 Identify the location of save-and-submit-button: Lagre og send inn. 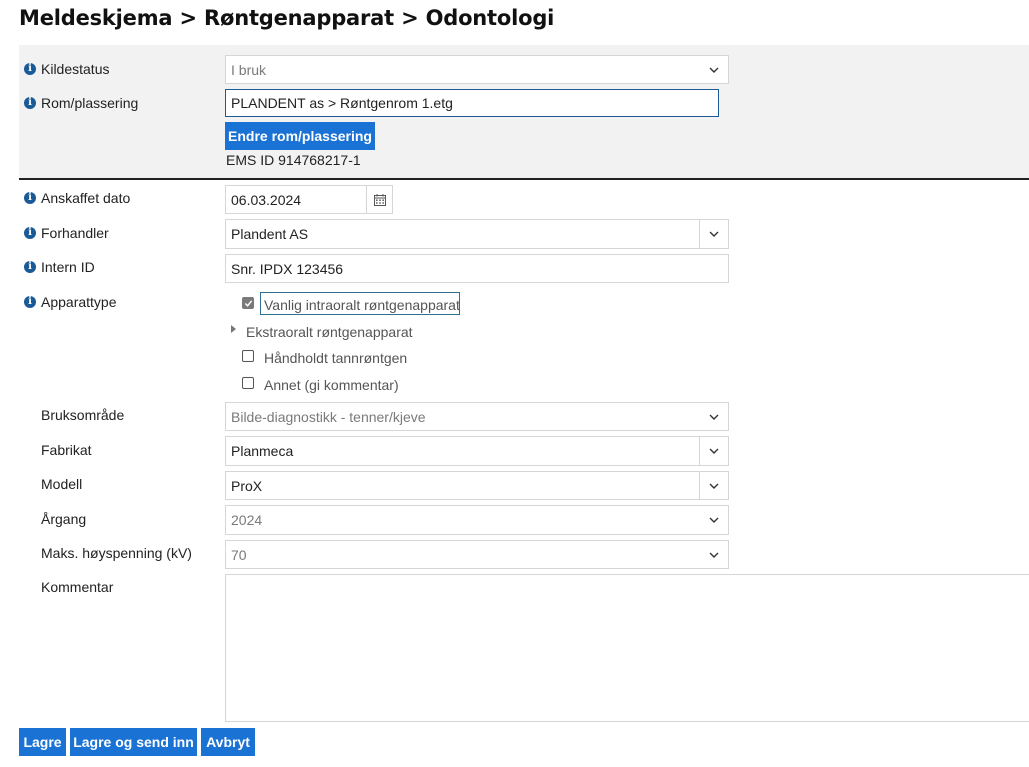
(133, 742).